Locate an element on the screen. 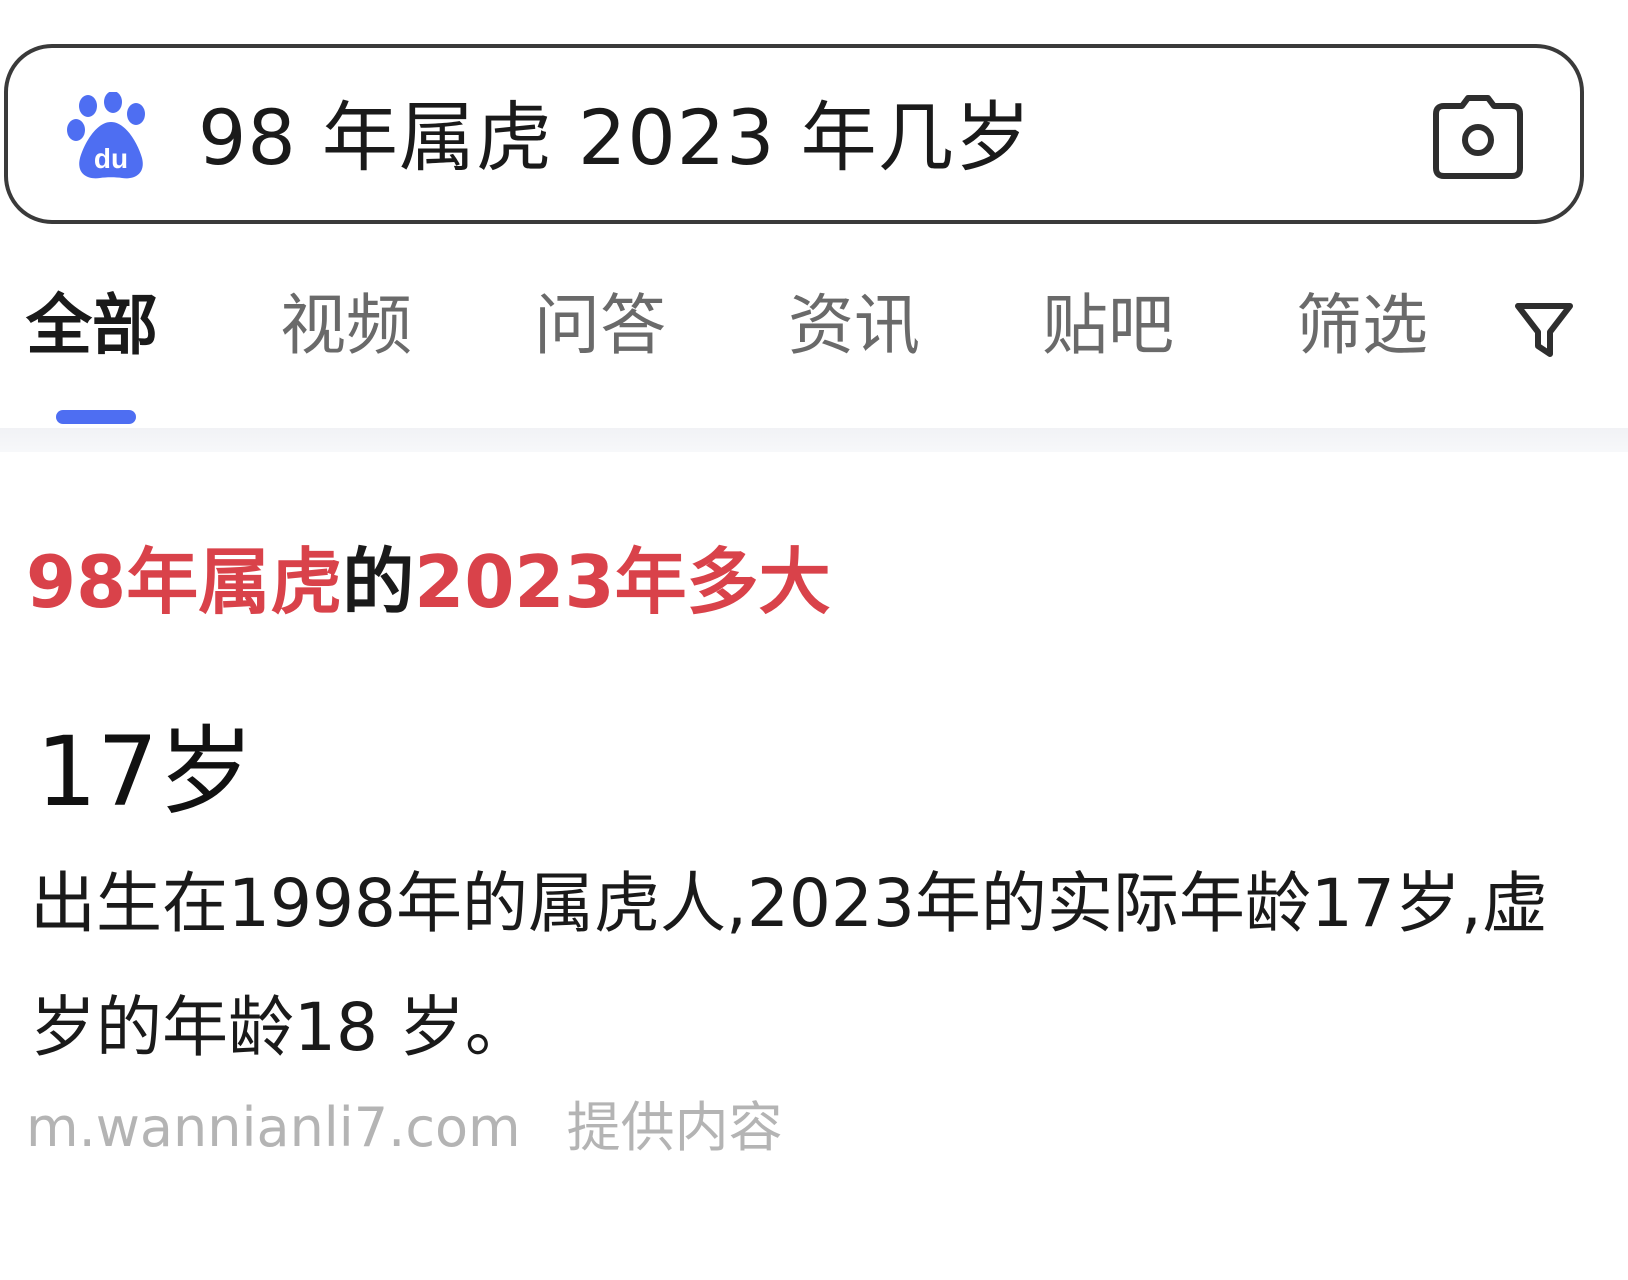  result-source: m.wannianli7.com 提供内容 is located at coordinates (404, 1128).